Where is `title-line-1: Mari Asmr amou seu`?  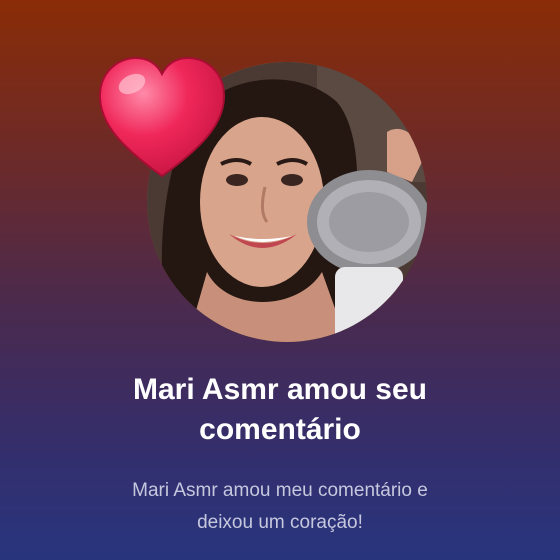
title-line-1: Mari Asmr amou seu is located at coordinates (280, 389).